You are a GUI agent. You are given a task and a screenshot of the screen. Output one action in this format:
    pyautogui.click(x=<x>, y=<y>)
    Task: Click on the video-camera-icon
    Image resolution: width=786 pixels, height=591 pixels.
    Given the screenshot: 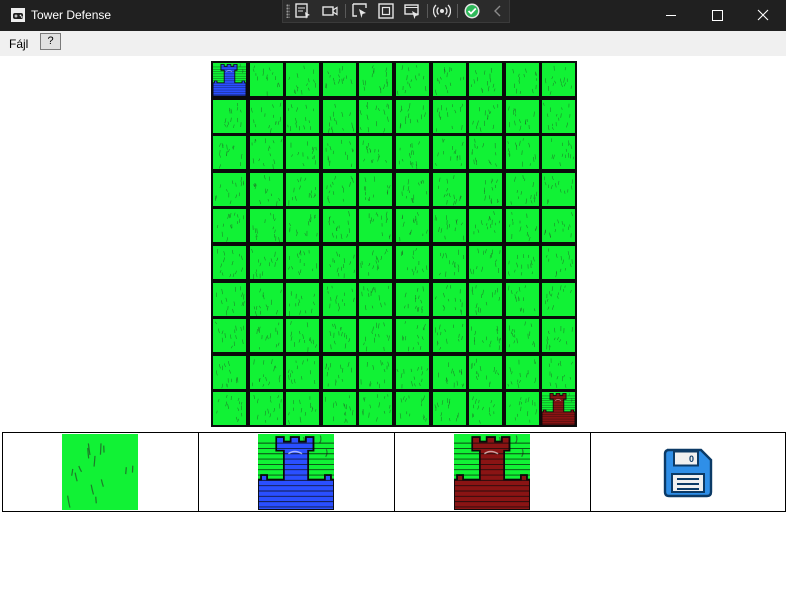 What is the action you would take?
    pyautogui.click(x=330, y=11)
    